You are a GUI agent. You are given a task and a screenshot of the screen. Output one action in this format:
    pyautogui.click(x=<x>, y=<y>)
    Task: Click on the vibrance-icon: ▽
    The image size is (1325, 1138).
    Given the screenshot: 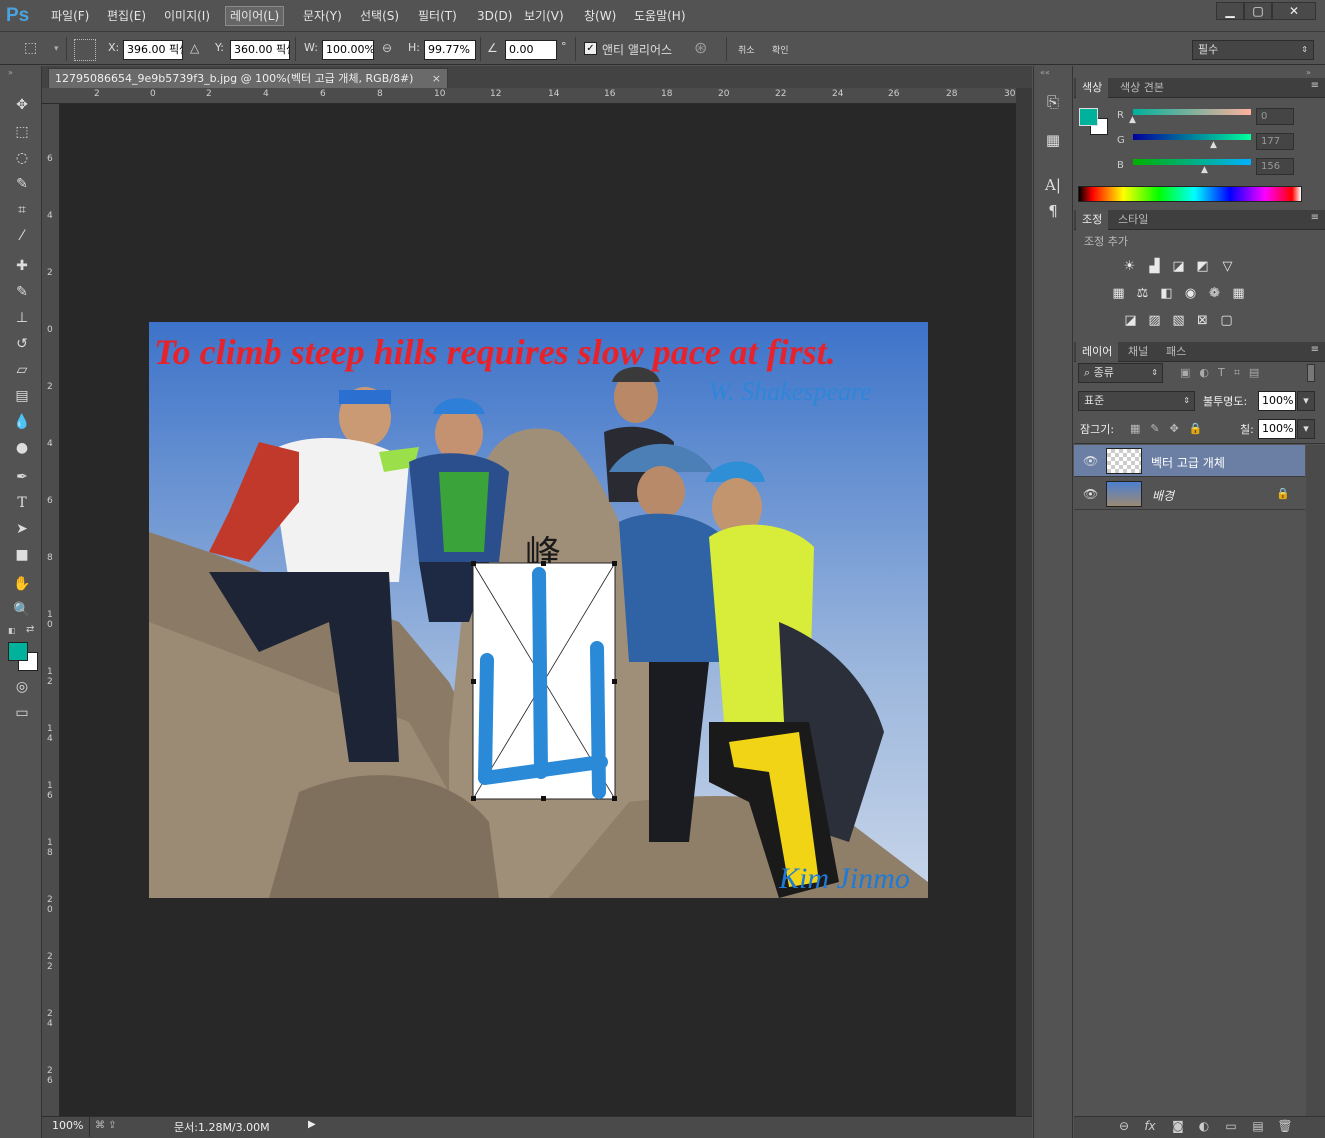 What is the action you would take?
    pyautogui.click(x=1227, y=266)
    